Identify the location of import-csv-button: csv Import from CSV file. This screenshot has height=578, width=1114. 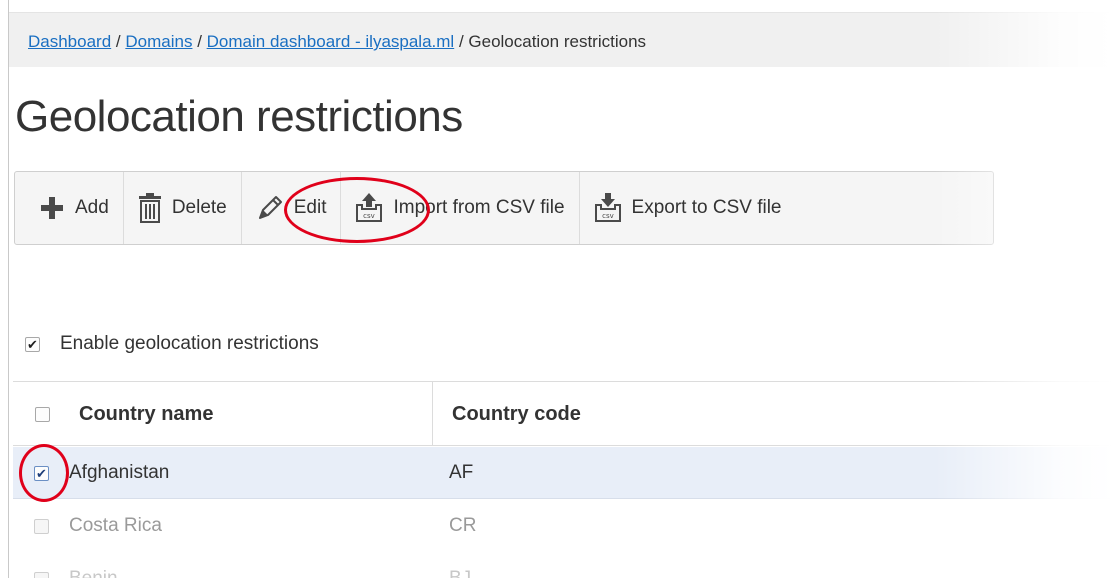
(460, 208).